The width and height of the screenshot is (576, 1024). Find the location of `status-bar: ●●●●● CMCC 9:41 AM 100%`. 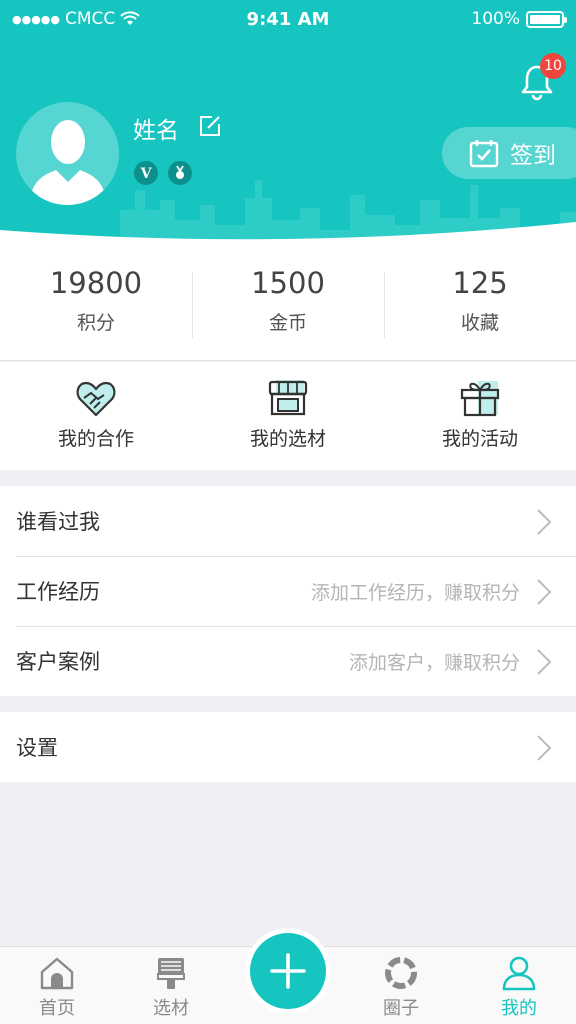

status-bar: ●●●●● CMCC 9:41 AM 100% is located at coordinates (288, 20).